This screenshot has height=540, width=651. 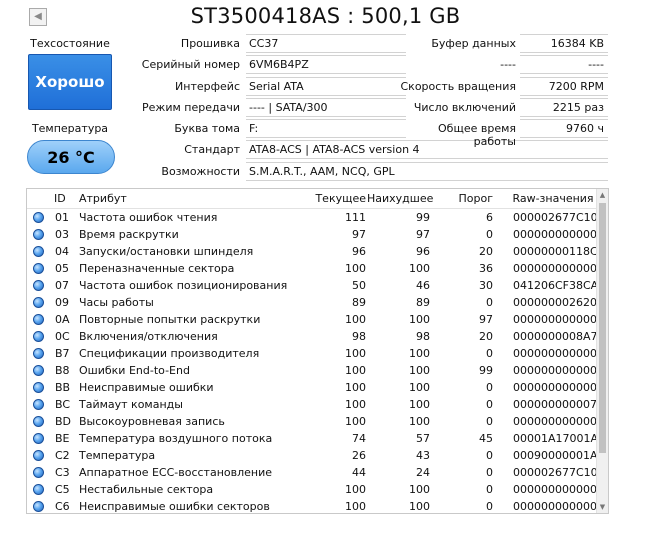 I want to click on cell-id: 09, so click(x=62, y=302).